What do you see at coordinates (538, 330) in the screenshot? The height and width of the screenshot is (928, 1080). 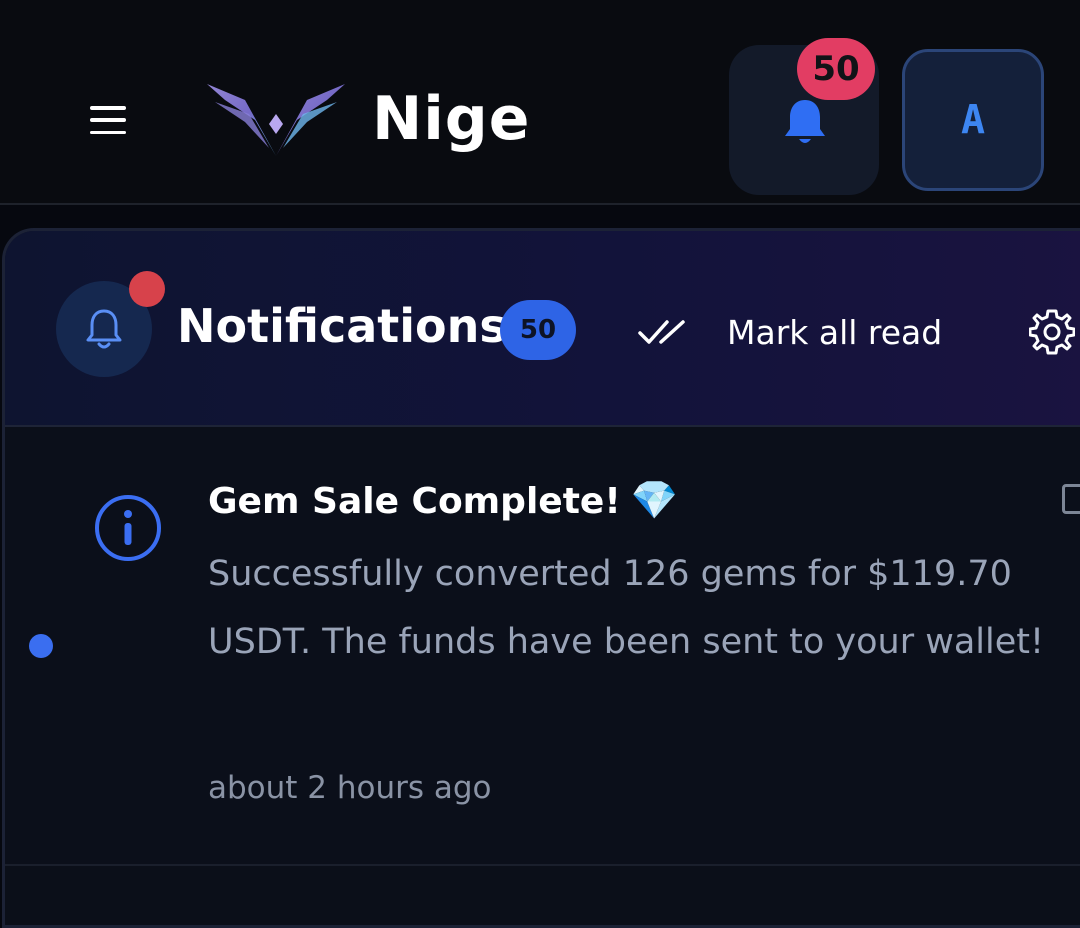 I see `panel-count-badge: 50` at bounding box center [538, 330].